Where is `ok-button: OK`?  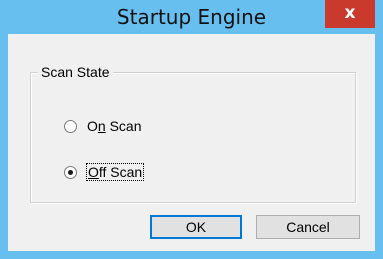 ok-button: OK is located at coordinates (196, 227).